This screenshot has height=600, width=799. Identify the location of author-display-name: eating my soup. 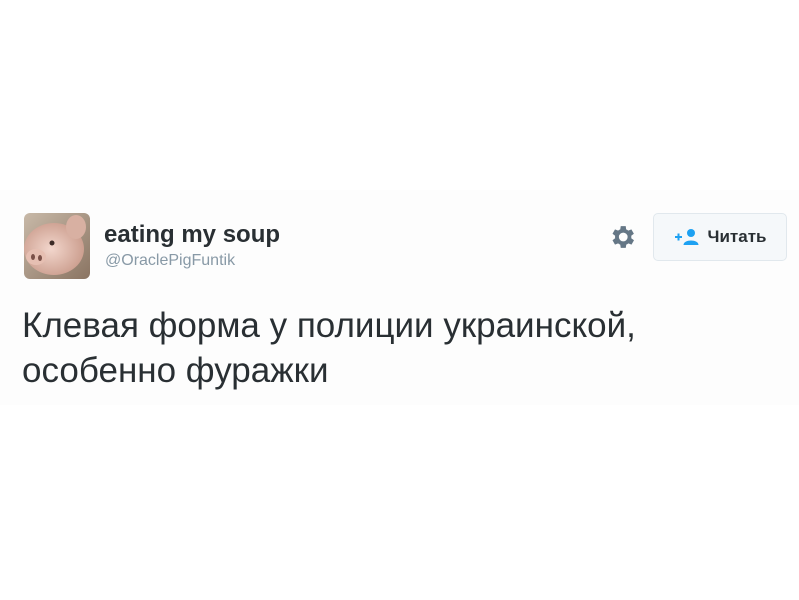
(192, 235).